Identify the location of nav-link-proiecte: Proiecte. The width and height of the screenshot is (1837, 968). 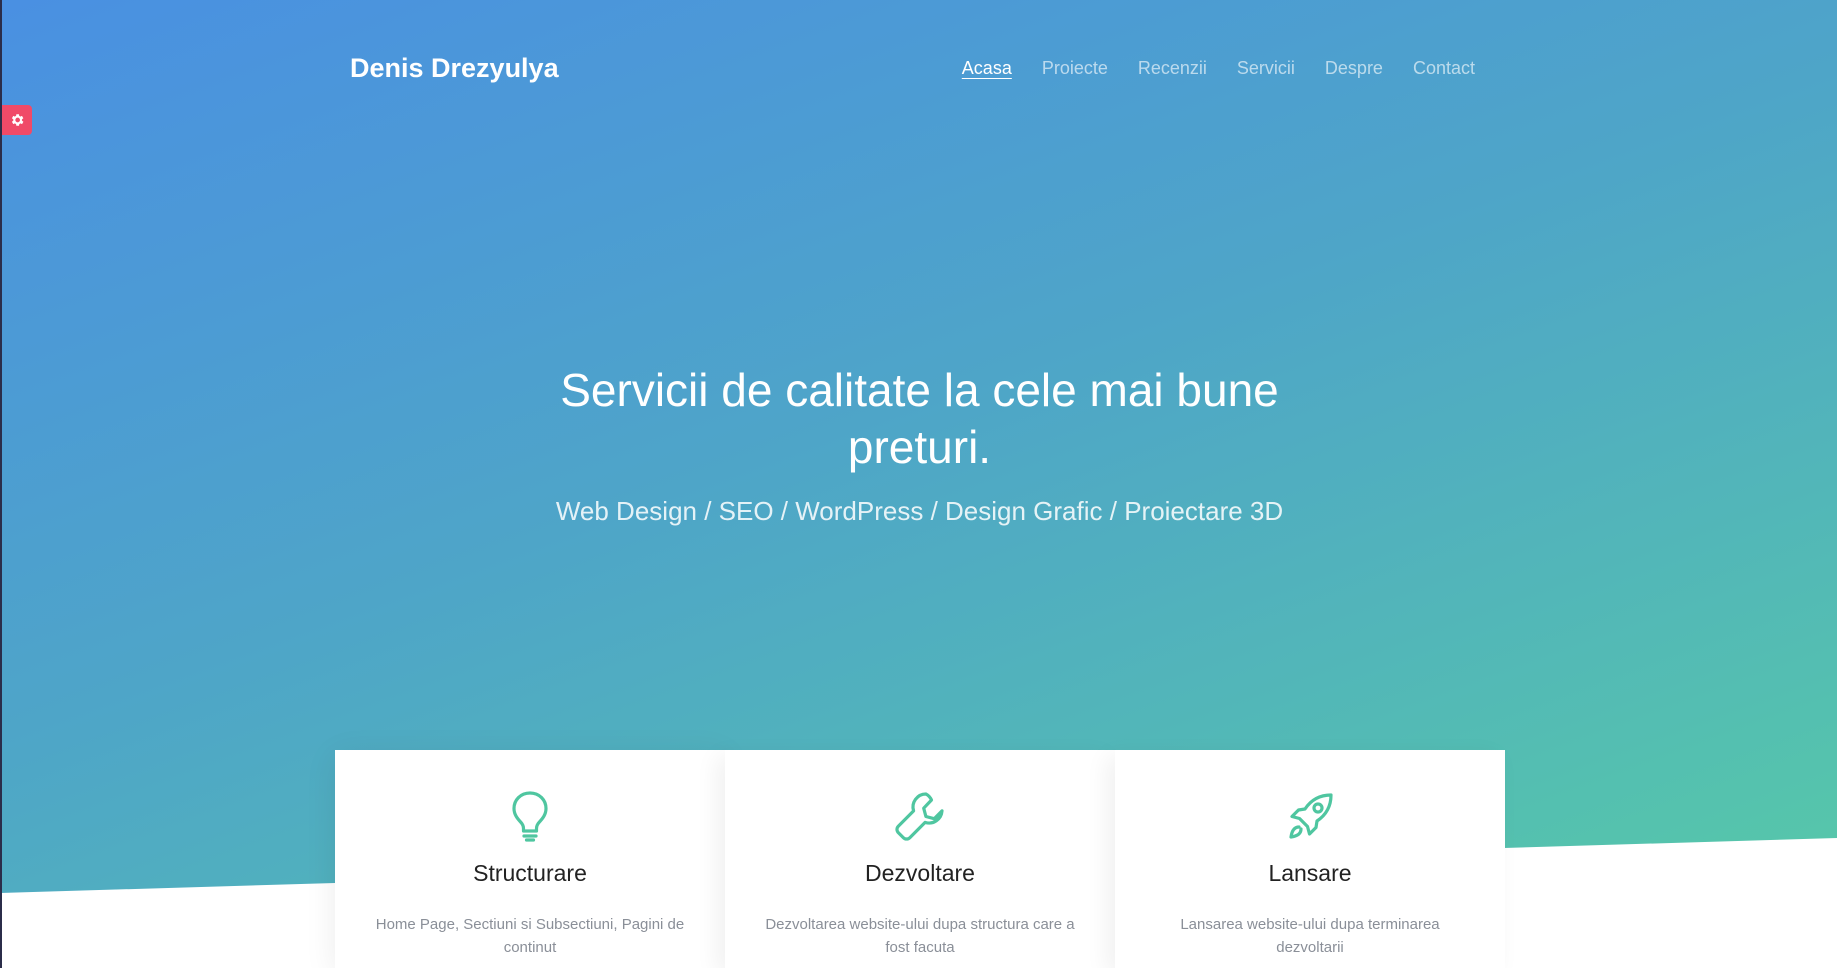
(1075, 68).